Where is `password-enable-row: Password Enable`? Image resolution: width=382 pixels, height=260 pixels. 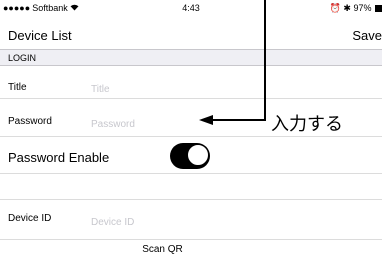
password-enable-row: Password Enable is located at coordinates (191, 155).